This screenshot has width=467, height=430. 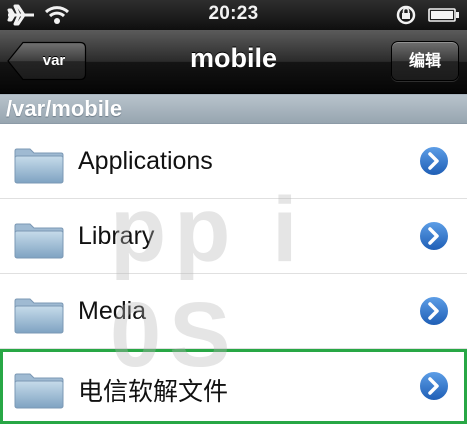 What do you see at coordinates (233, 109) in the screenshot?
I see `path-header: /var/mobile` at bounding box center [233, 109].